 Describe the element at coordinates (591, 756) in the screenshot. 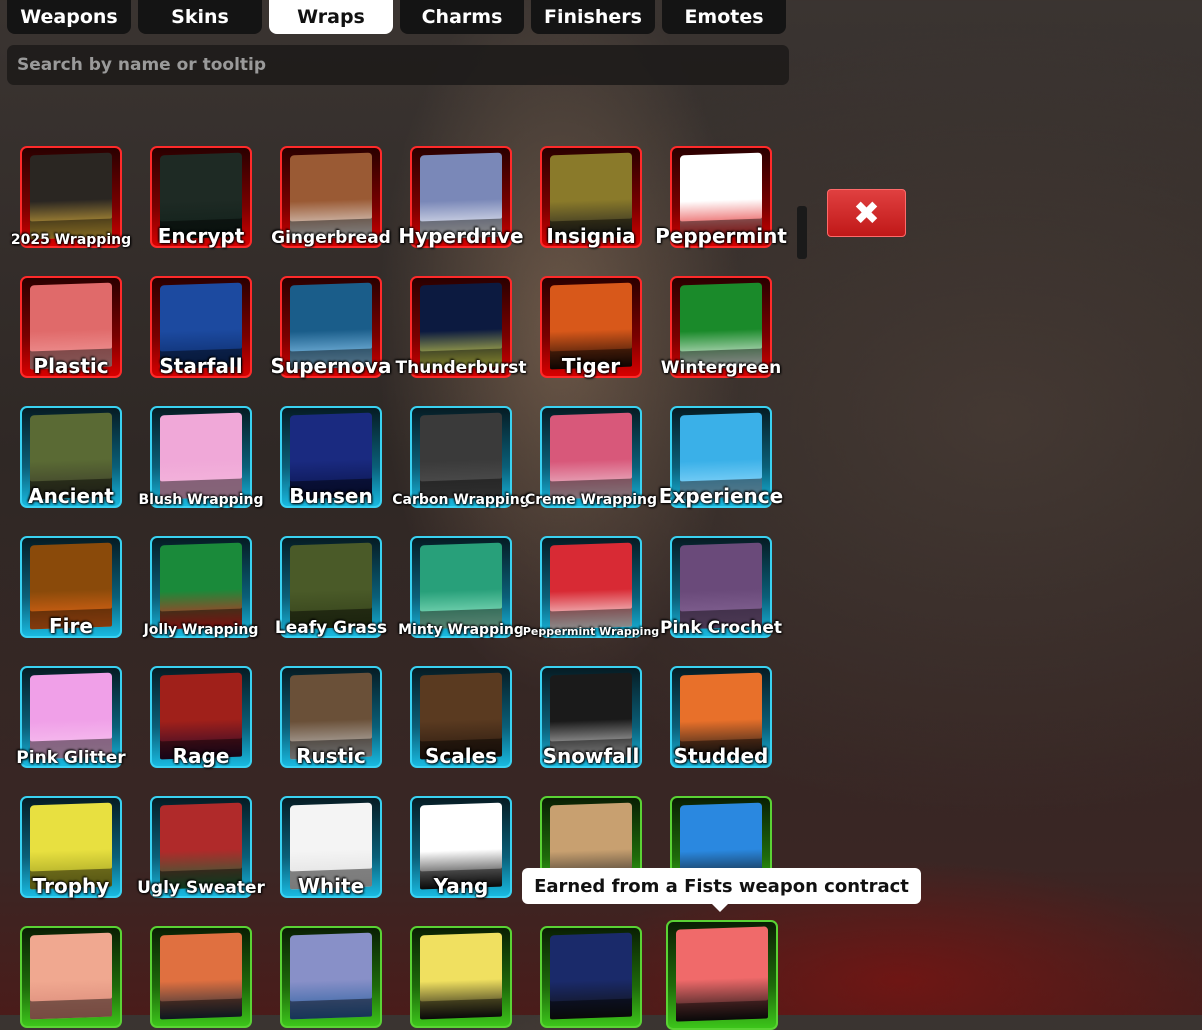

I see `wrap-name: Snowfall` at that location.